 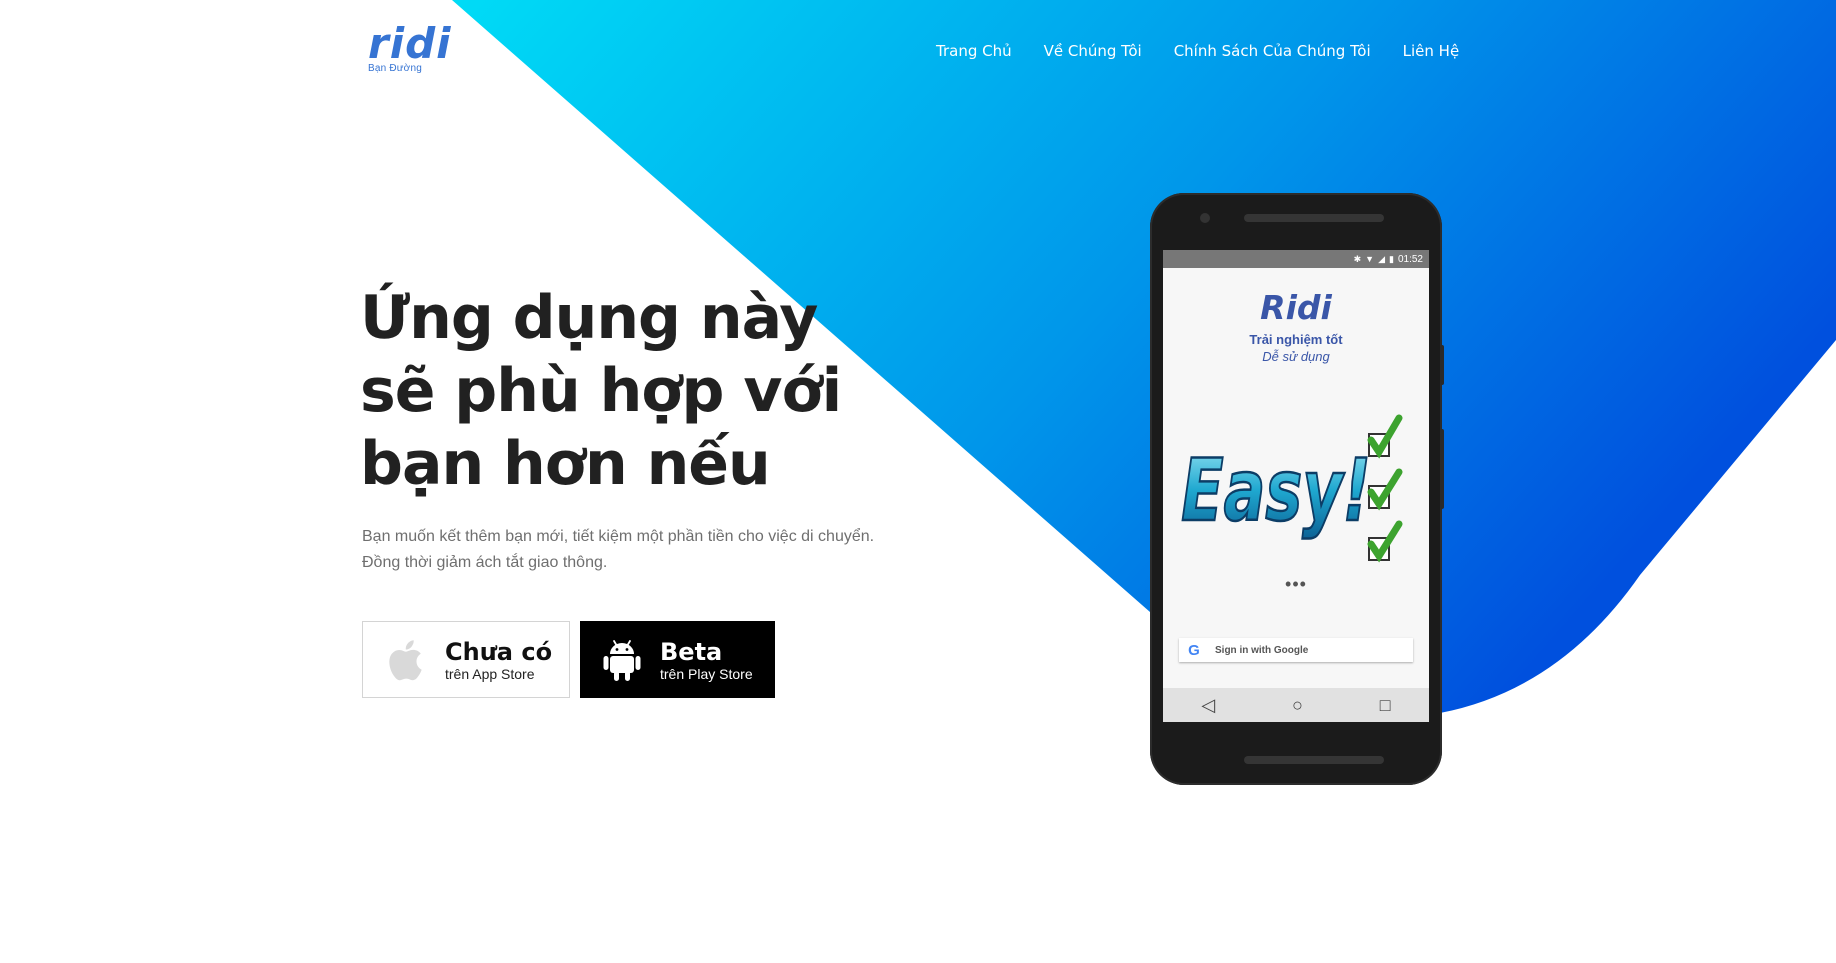 What do you see at coordinates (405, 660) in the screenshot?
I see `apple-icon` at bounding box center [405, 660].